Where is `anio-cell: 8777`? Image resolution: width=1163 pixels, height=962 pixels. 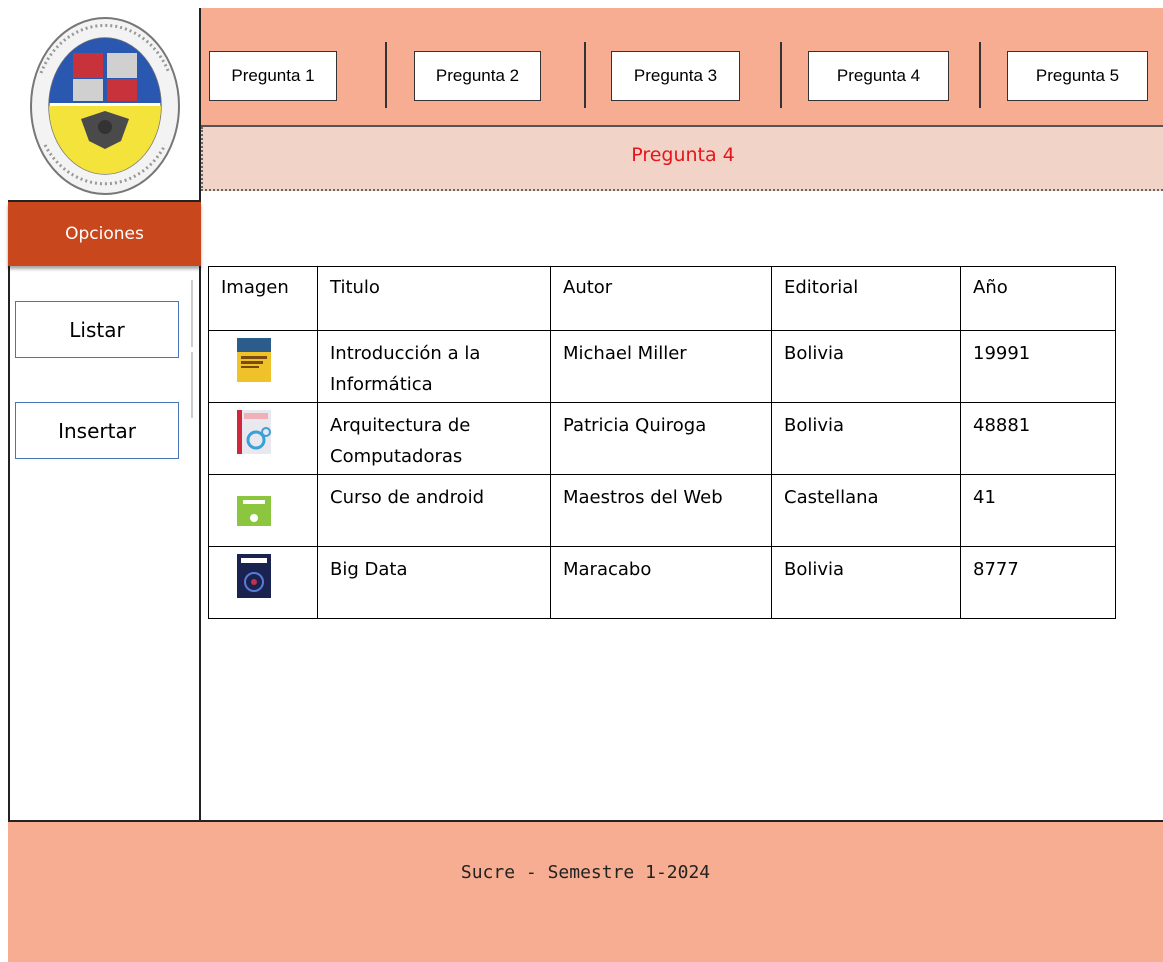
anio-cell: 8777 is located at coordinates (1038, 582).